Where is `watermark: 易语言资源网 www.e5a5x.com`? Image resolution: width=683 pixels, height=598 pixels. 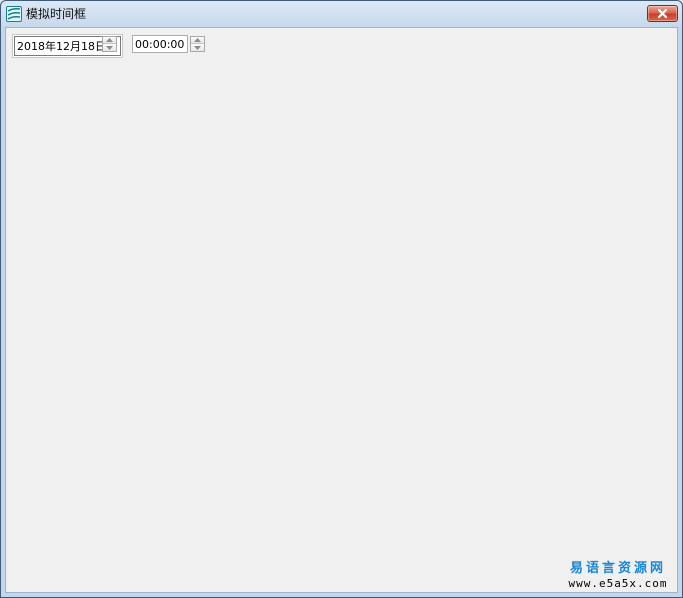
watermark: 易语言资源网 www.e5a5x.com is located at coordinates (618, 575).